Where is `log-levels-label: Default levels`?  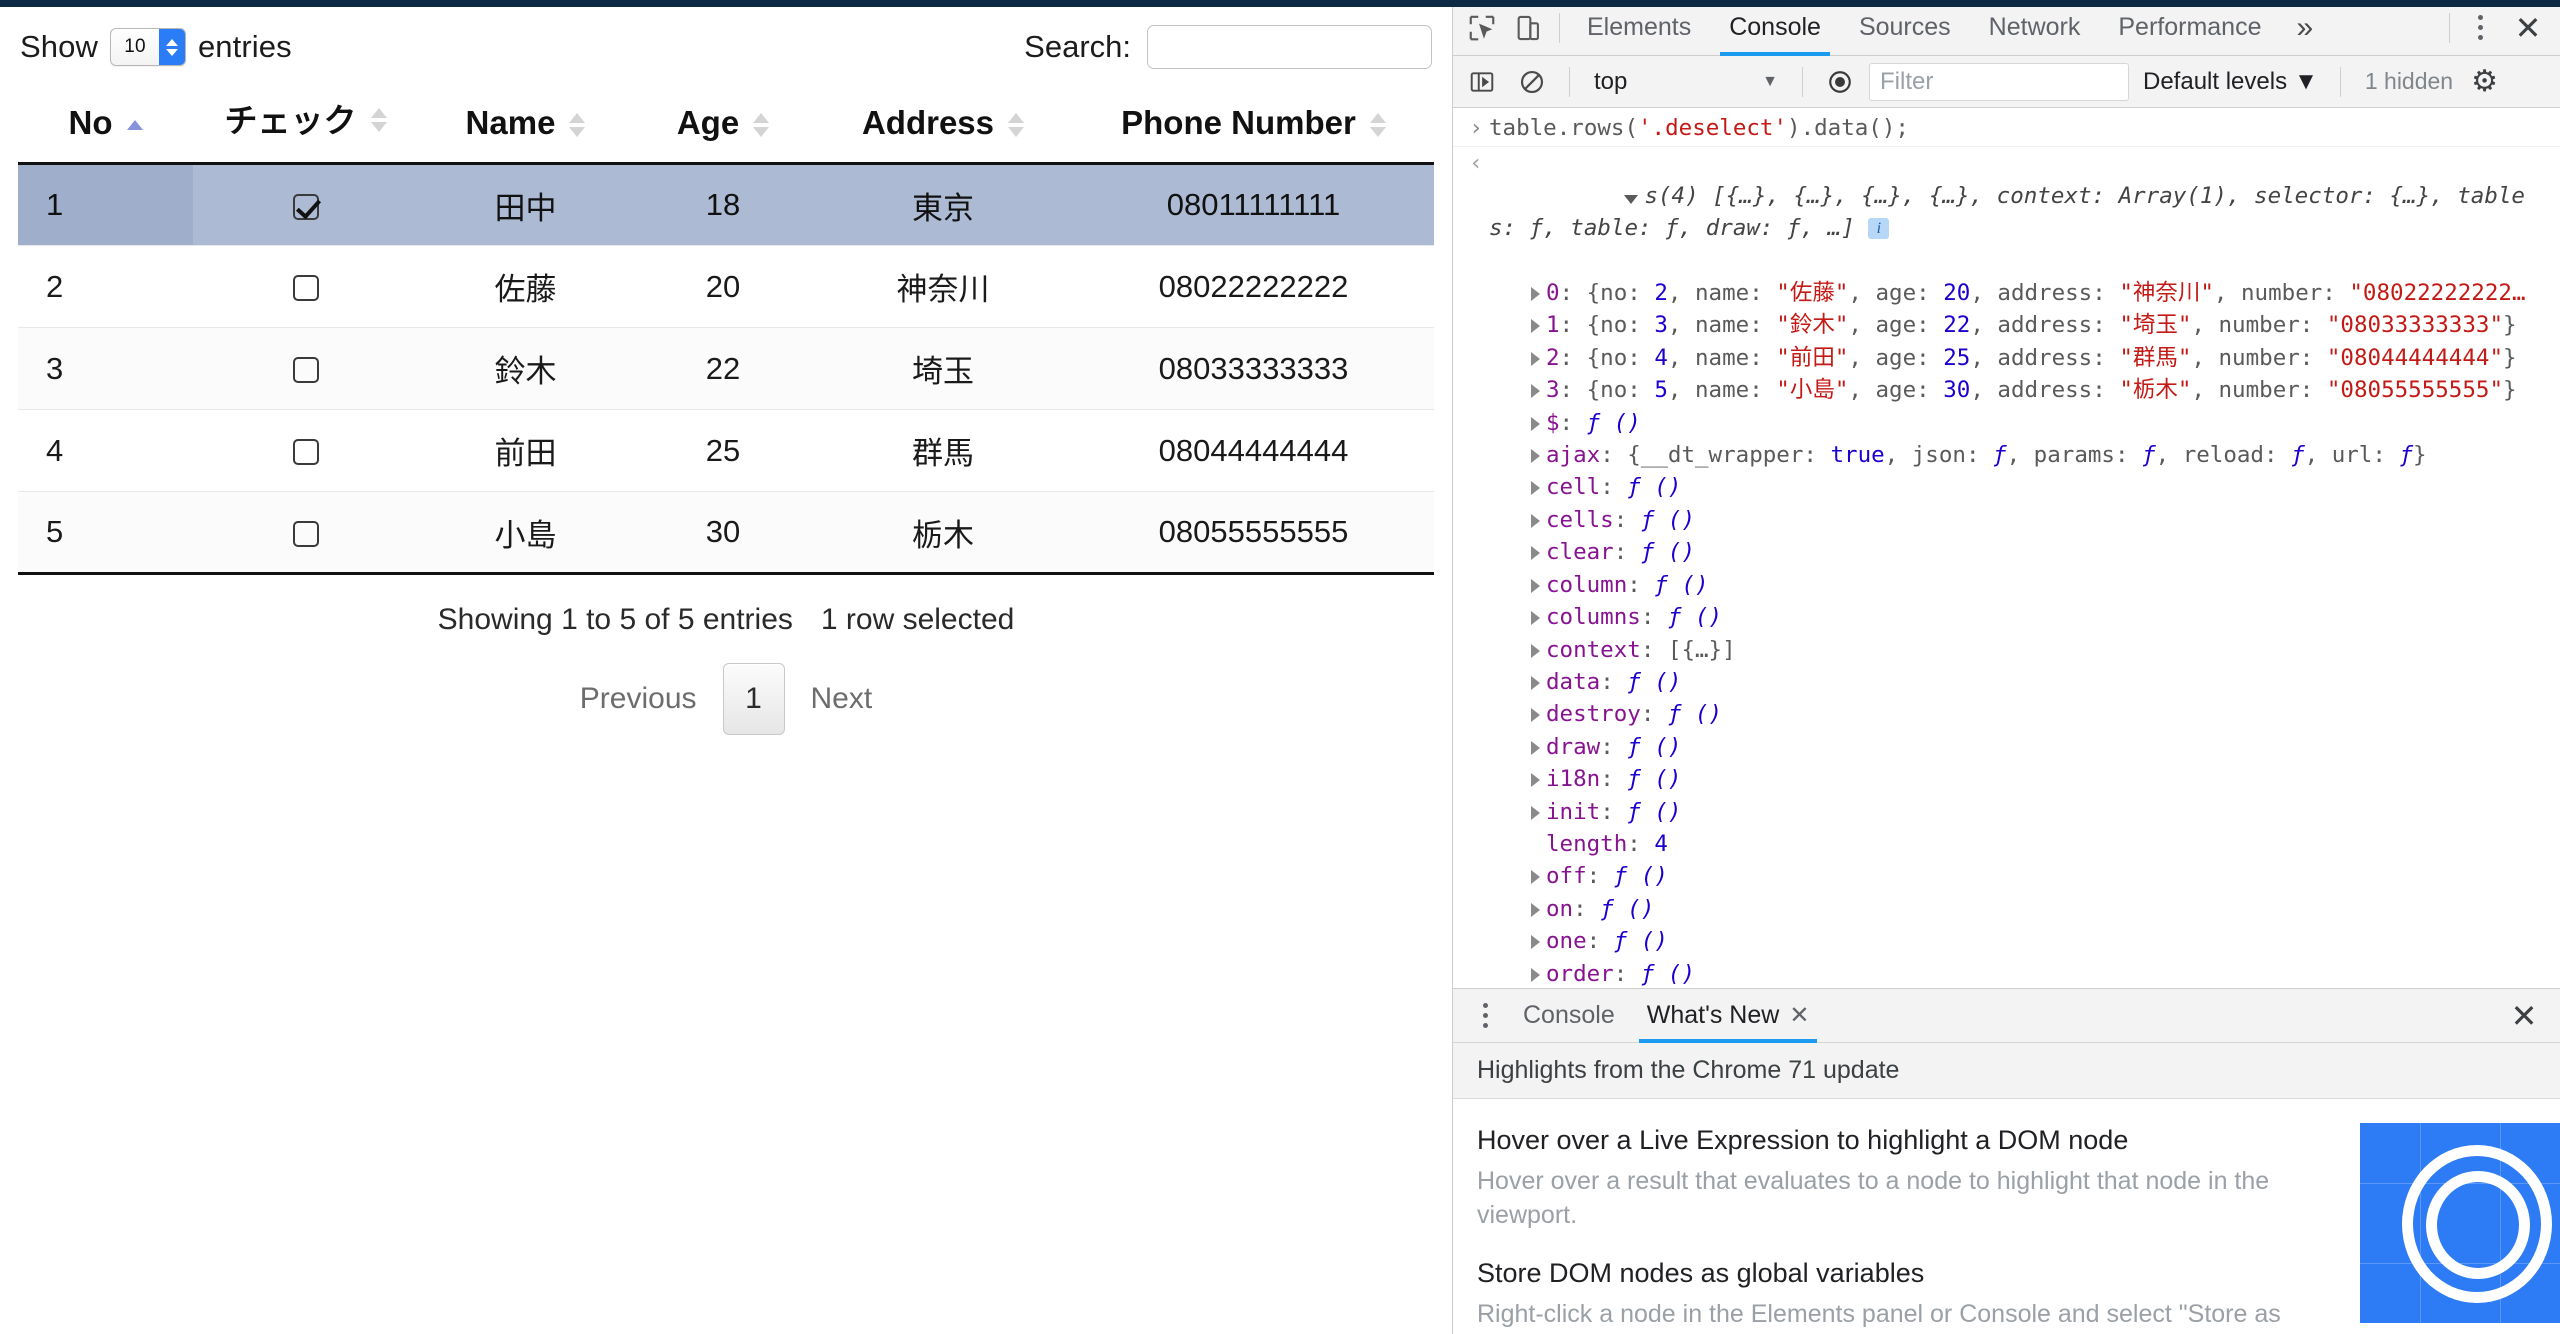 log-levels-label: Default levels is located at coordinates (2215, 81).